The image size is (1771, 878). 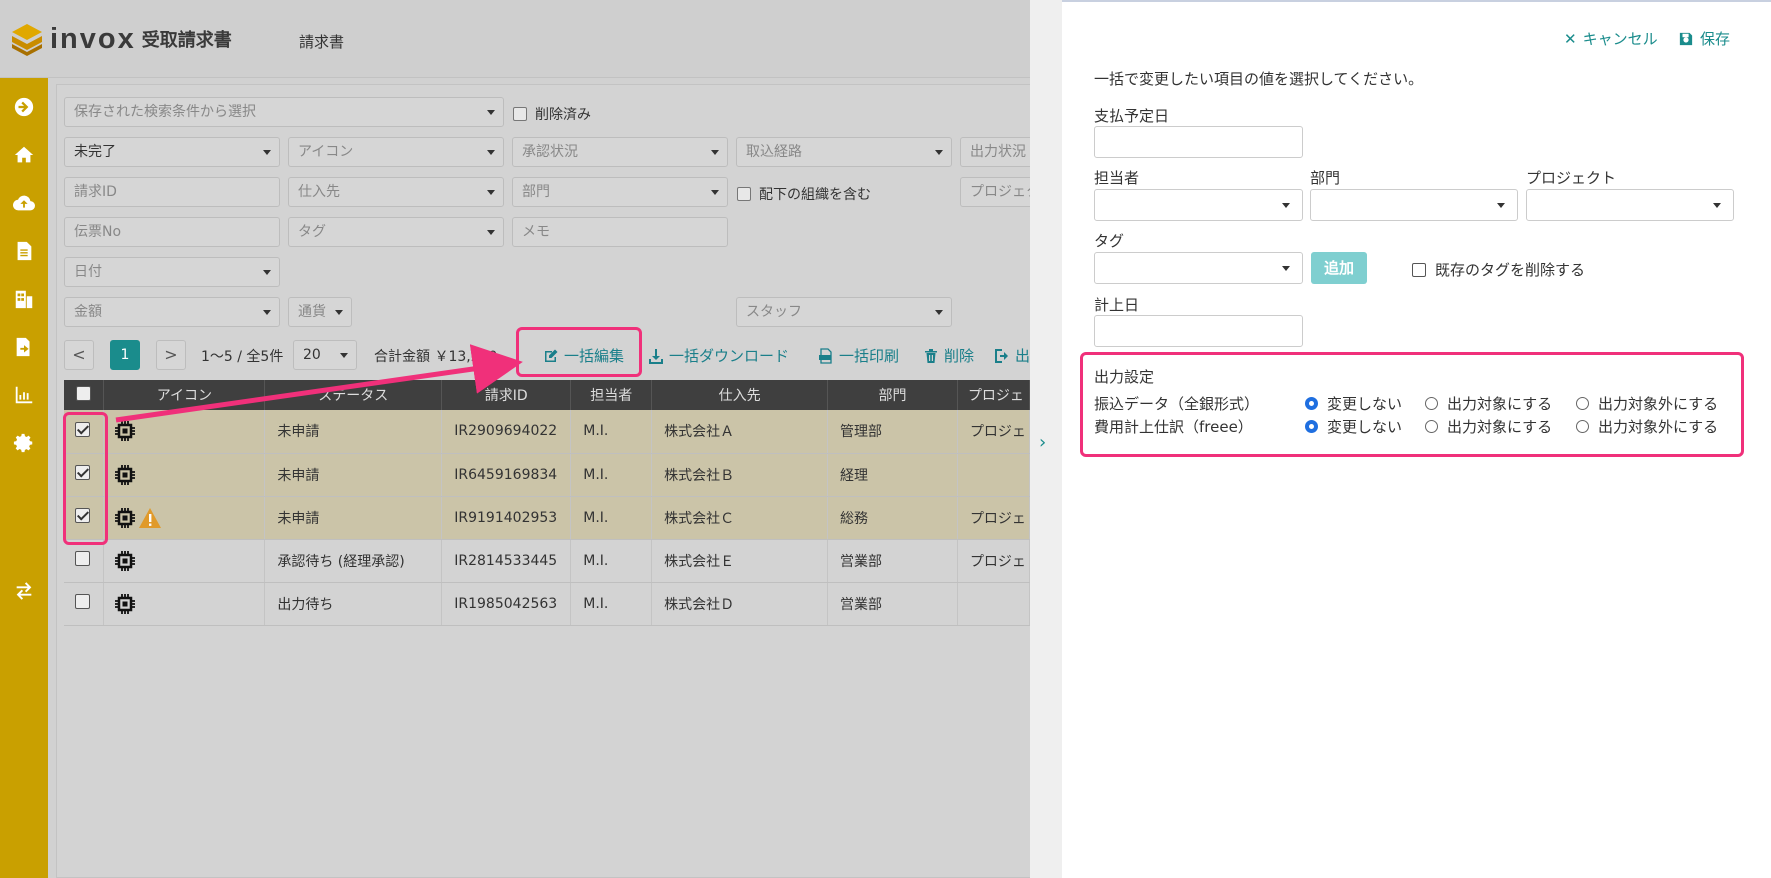 What do you see at coordinates (79, 355) in the screenshot?
I see `pager-prev-button: <` at bounding box center [79, 355].